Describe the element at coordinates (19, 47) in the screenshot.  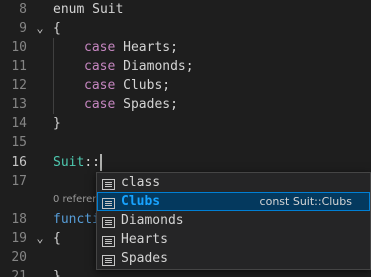
I see `line-number: 10` at that location.